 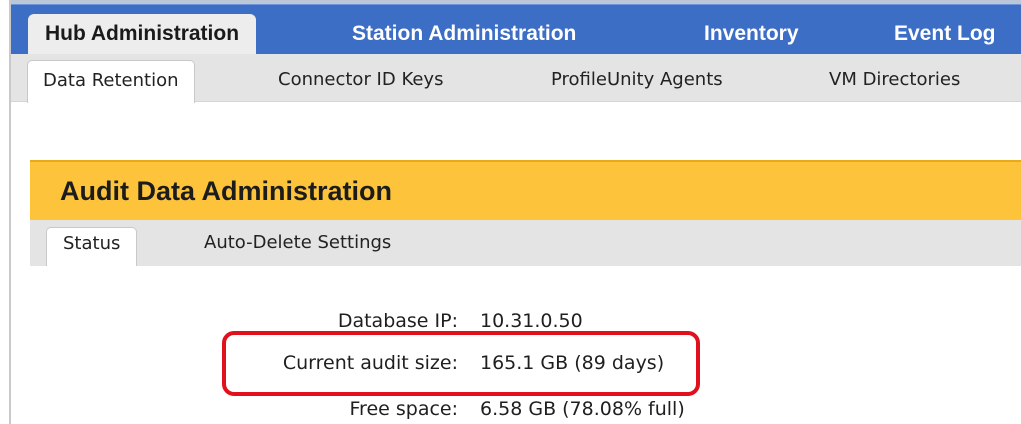 I want to click on free-space-label: Free space:, so click(x=404, y=409).